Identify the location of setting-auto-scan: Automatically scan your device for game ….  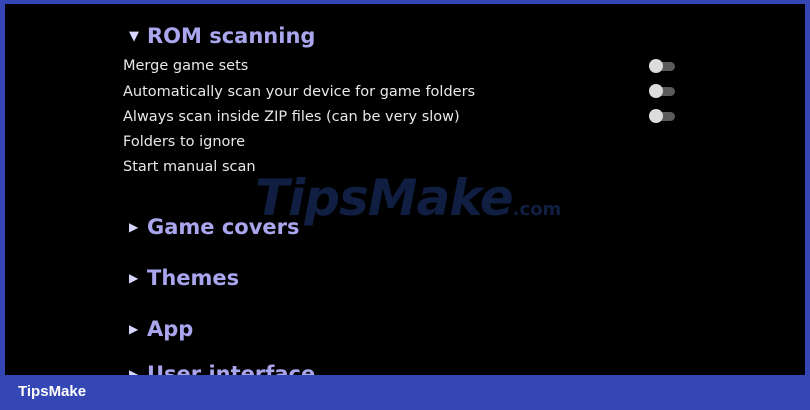
(299, 92).